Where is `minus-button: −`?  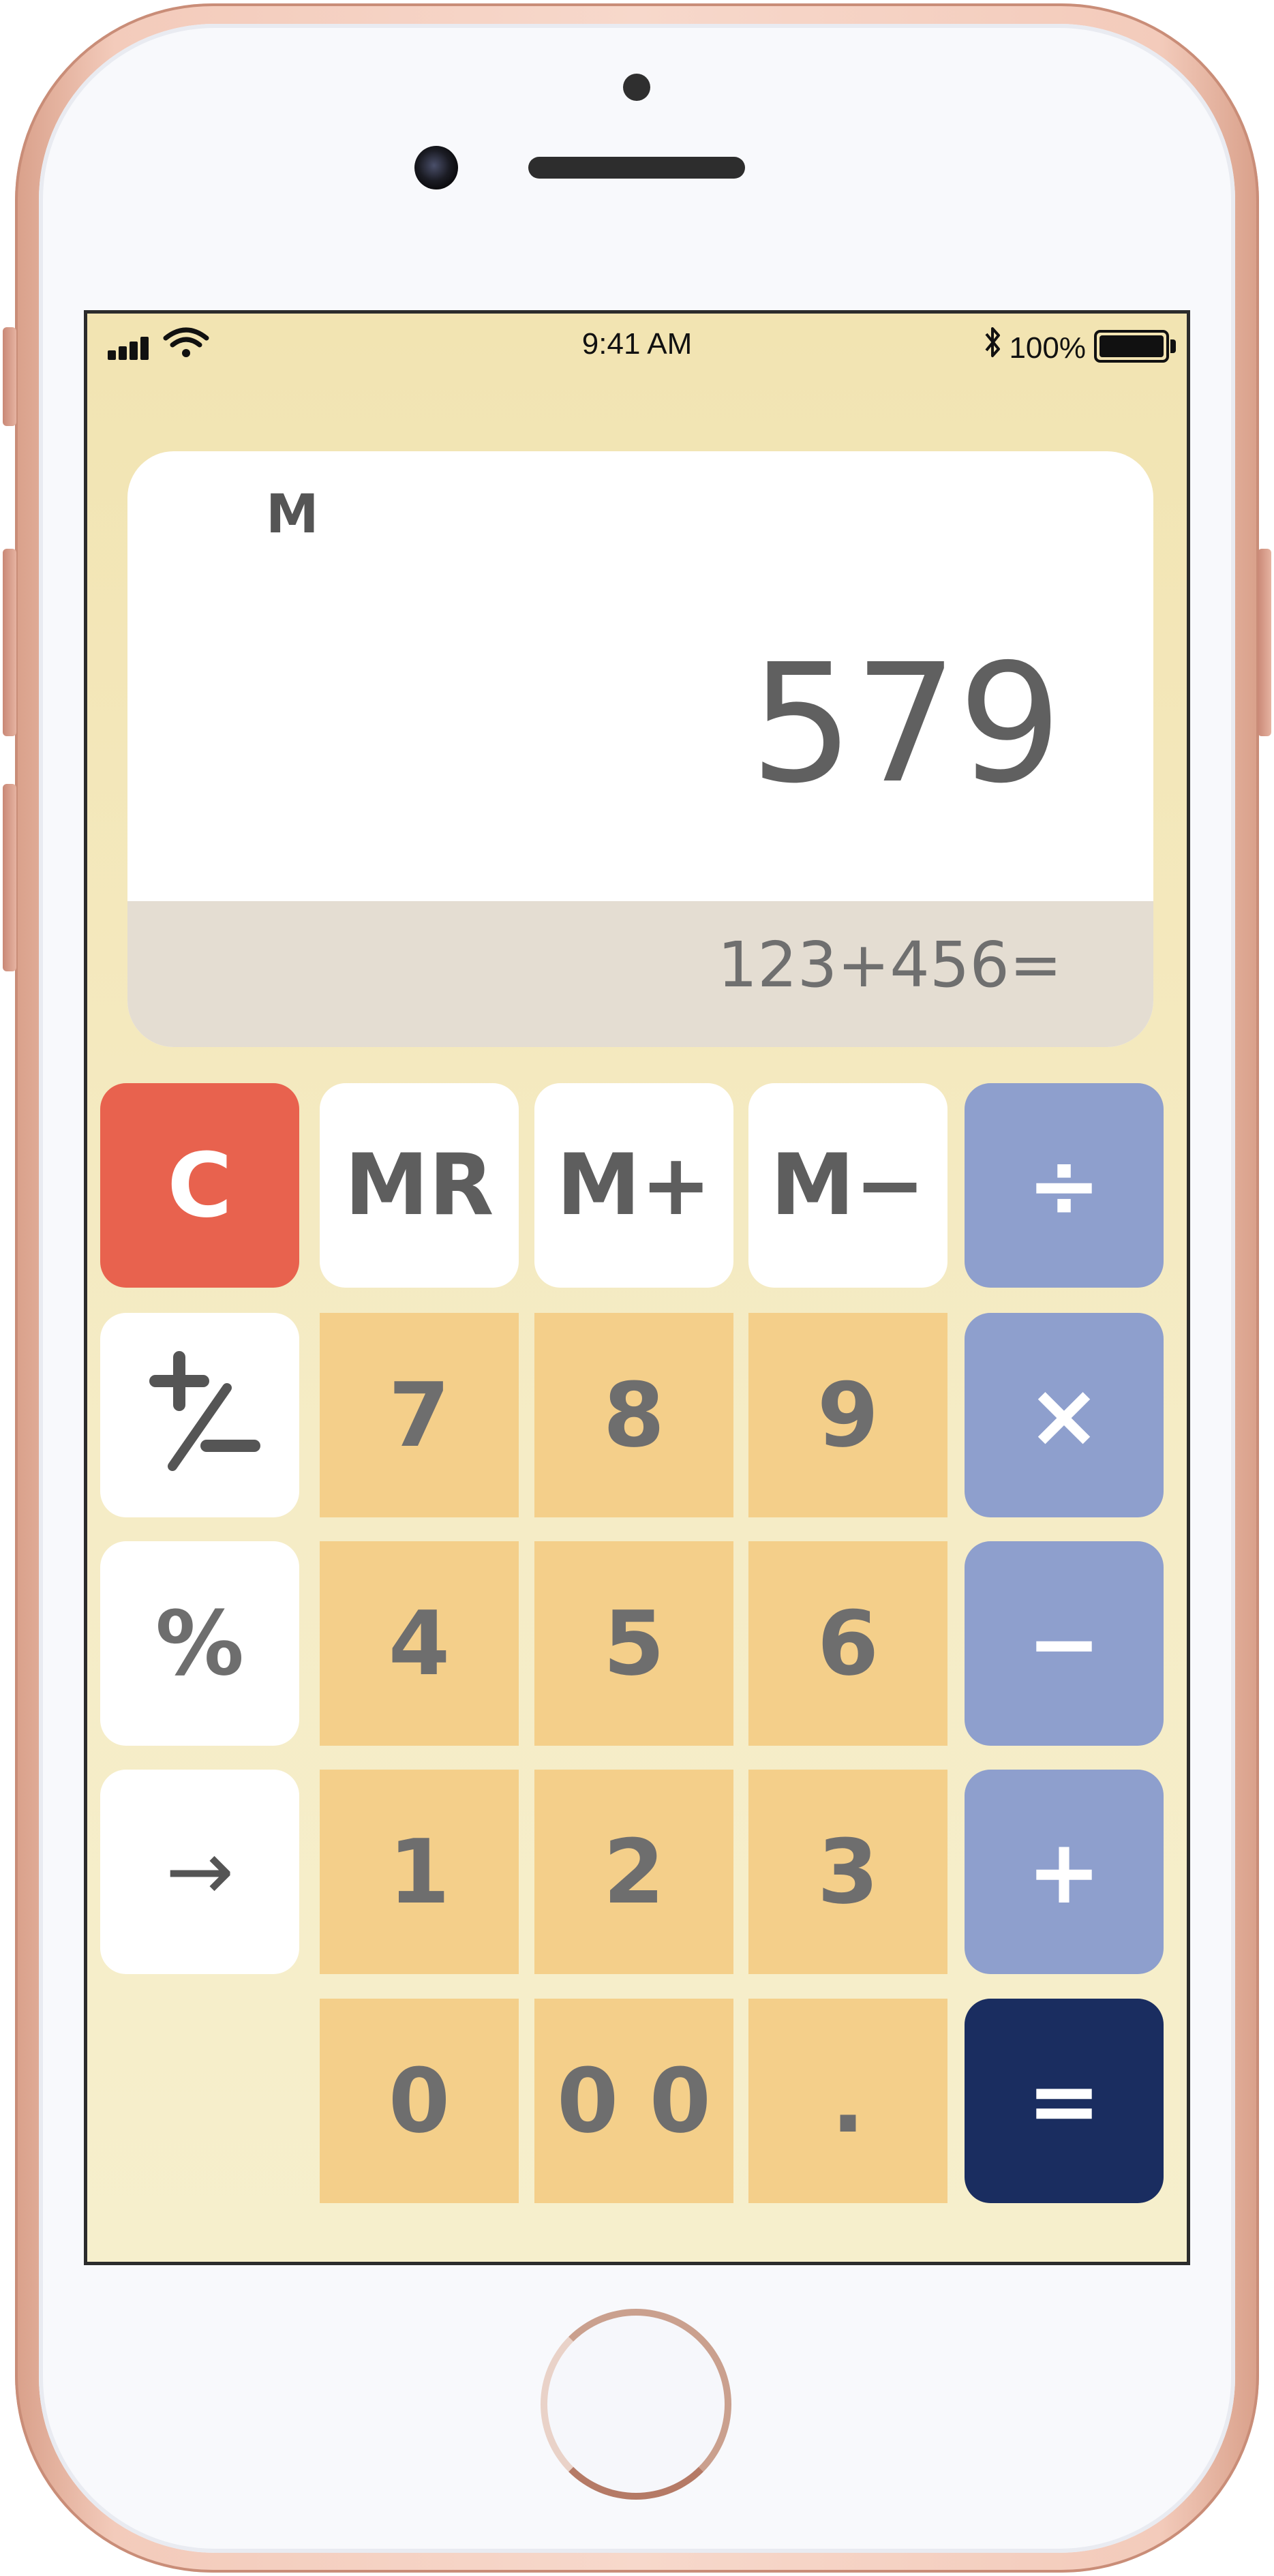
minus-button: − is located at coordinates (1064, 1644).